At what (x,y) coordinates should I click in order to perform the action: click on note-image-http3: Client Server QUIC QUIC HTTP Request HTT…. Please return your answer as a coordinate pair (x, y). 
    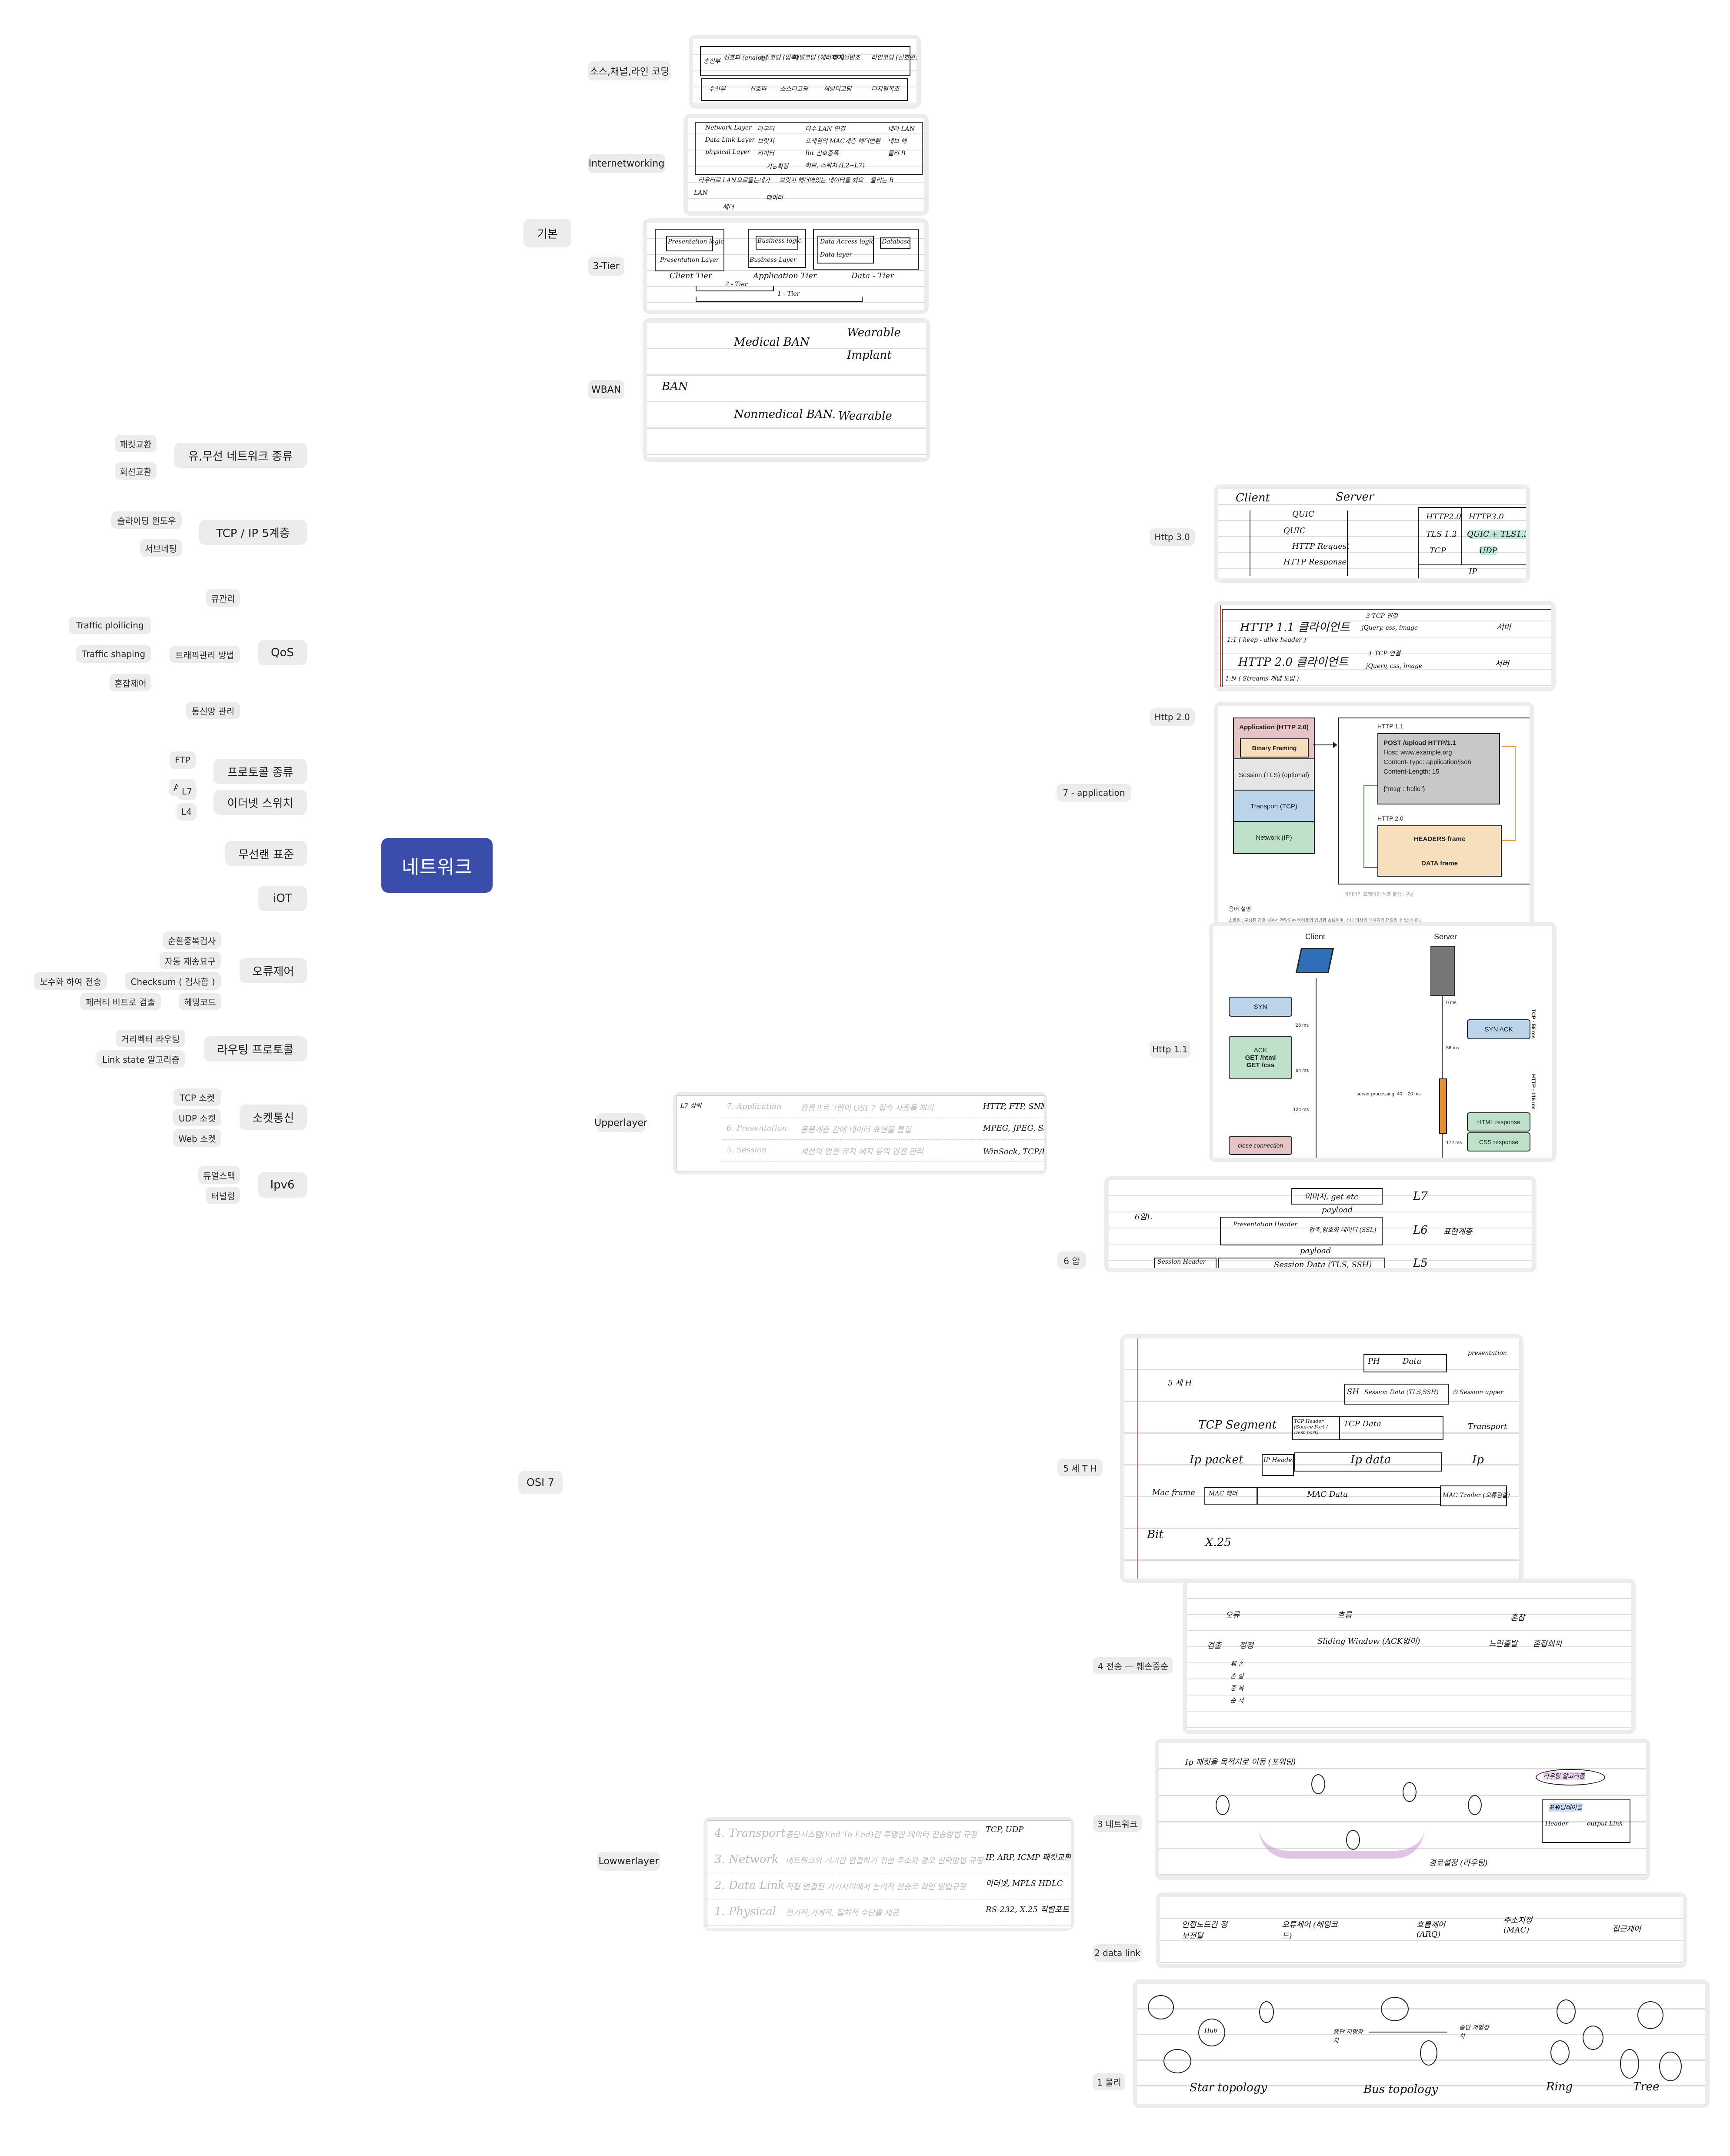
    Looking at the image, I should click on (1372, 533).